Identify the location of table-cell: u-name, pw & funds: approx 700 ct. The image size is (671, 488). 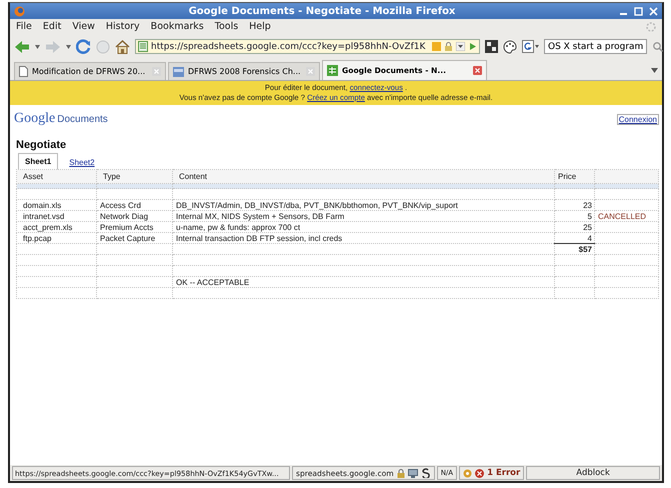
(363, 227).